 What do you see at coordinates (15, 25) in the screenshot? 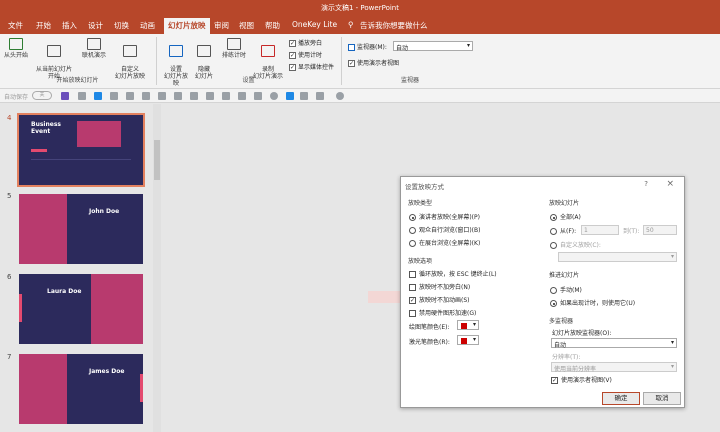
I see `tab-file: 文件` at bounding box center [15, 25].